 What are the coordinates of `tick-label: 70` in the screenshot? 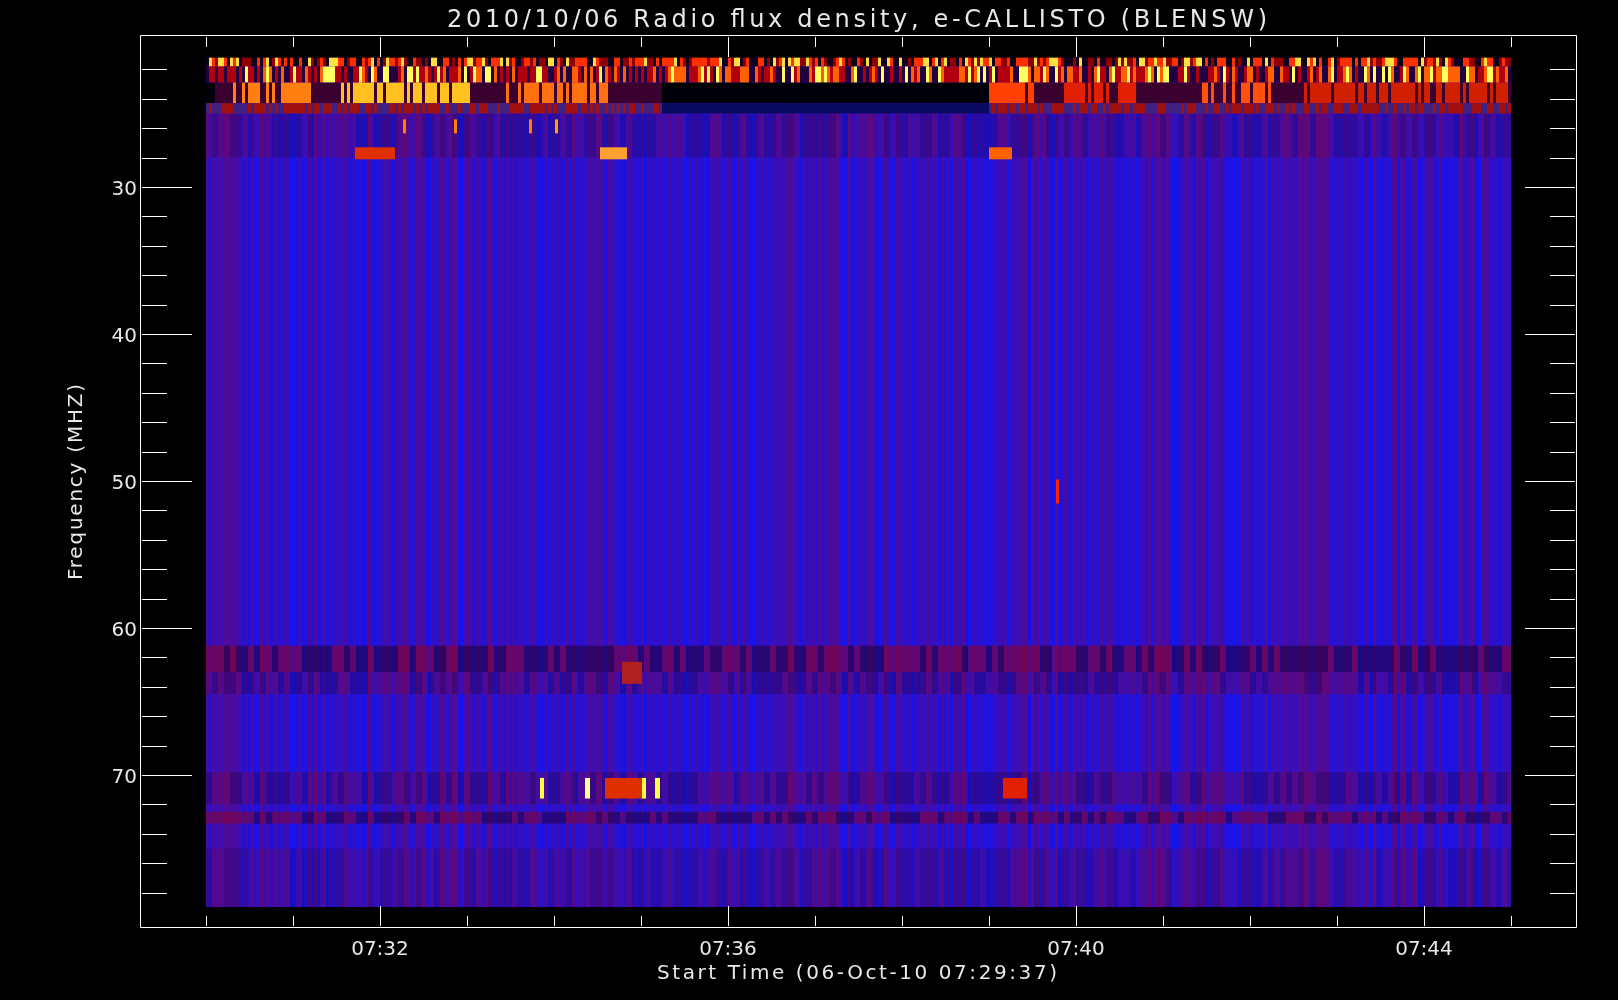 It's located at (124, 776).